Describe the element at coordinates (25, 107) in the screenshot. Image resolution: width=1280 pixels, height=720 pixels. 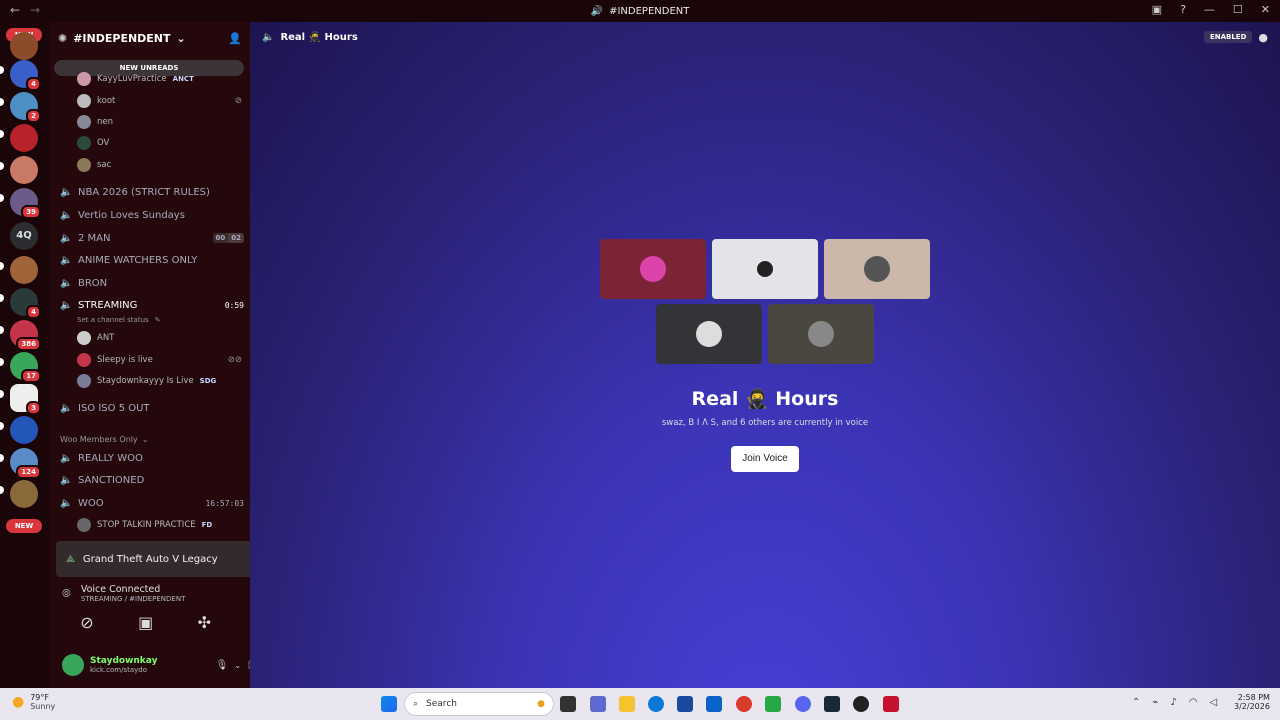
I see `server-icon: 2` at that location.